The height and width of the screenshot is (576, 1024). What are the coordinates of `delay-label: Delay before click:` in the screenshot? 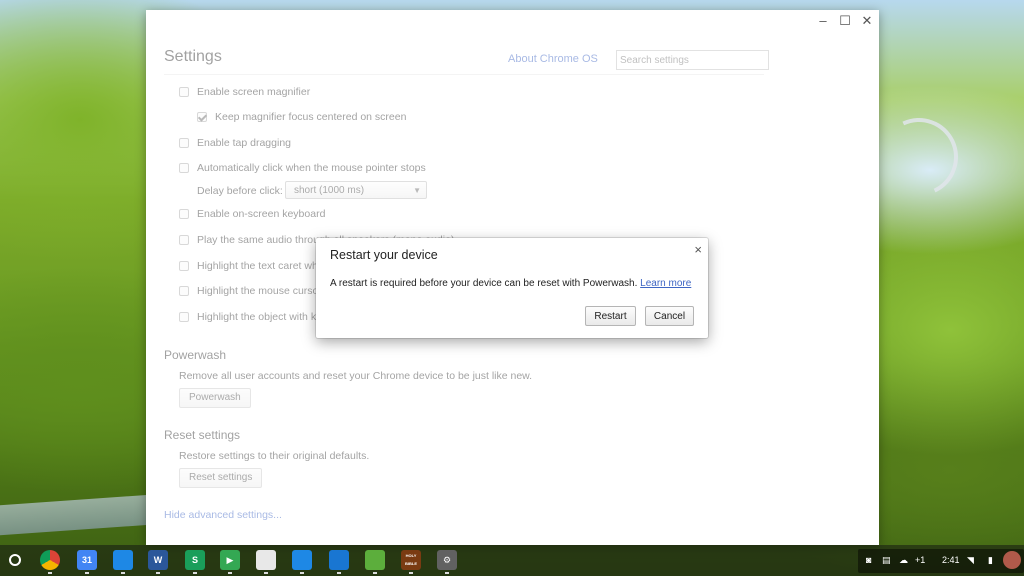 It's located at (240, 191).